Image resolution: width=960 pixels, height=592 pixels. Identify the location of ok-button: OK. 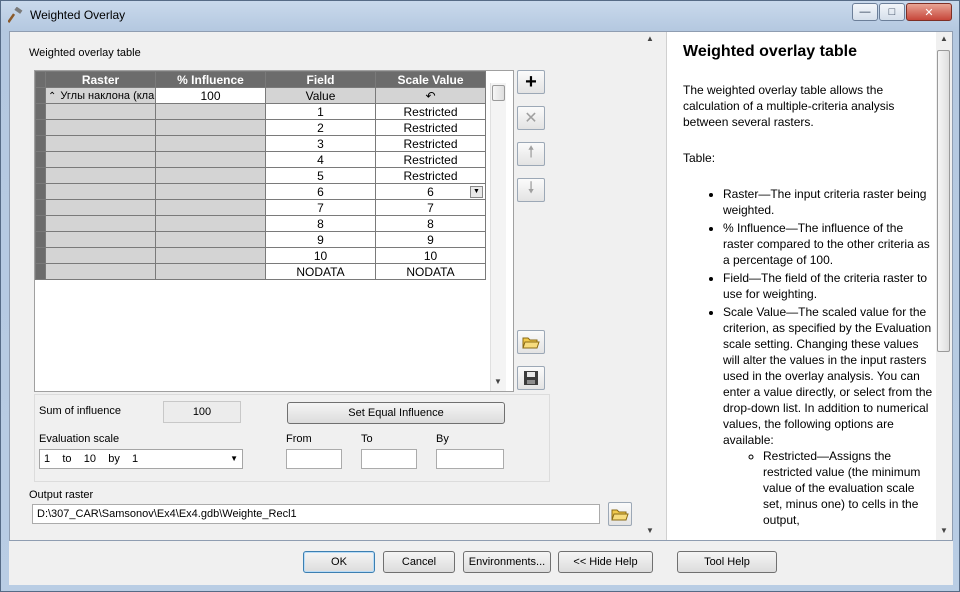
(339, 562).